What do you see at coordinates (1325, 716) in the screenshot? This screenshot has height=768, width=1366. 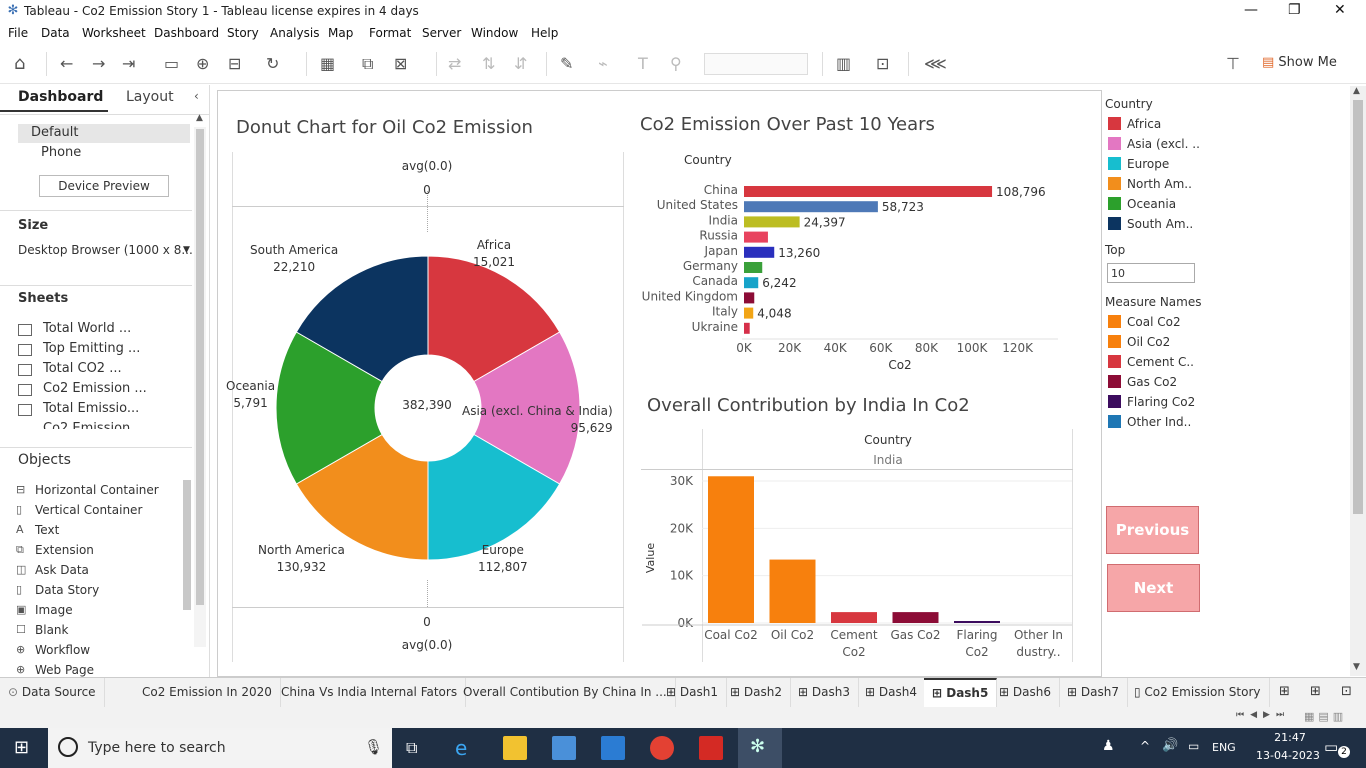 I see `view-toggle-icon: ▦▤▥` at bounding box center [1325, 716].